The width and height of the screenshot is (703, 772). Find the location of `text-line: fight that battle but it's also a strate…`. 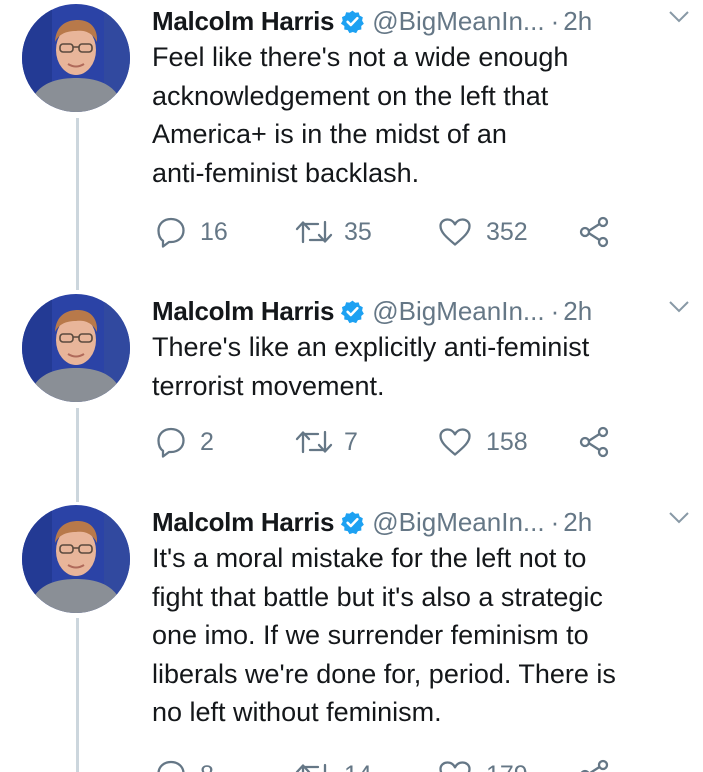

text-line: fight that battle but it's also a strate… is located at coordinates (377, 596).